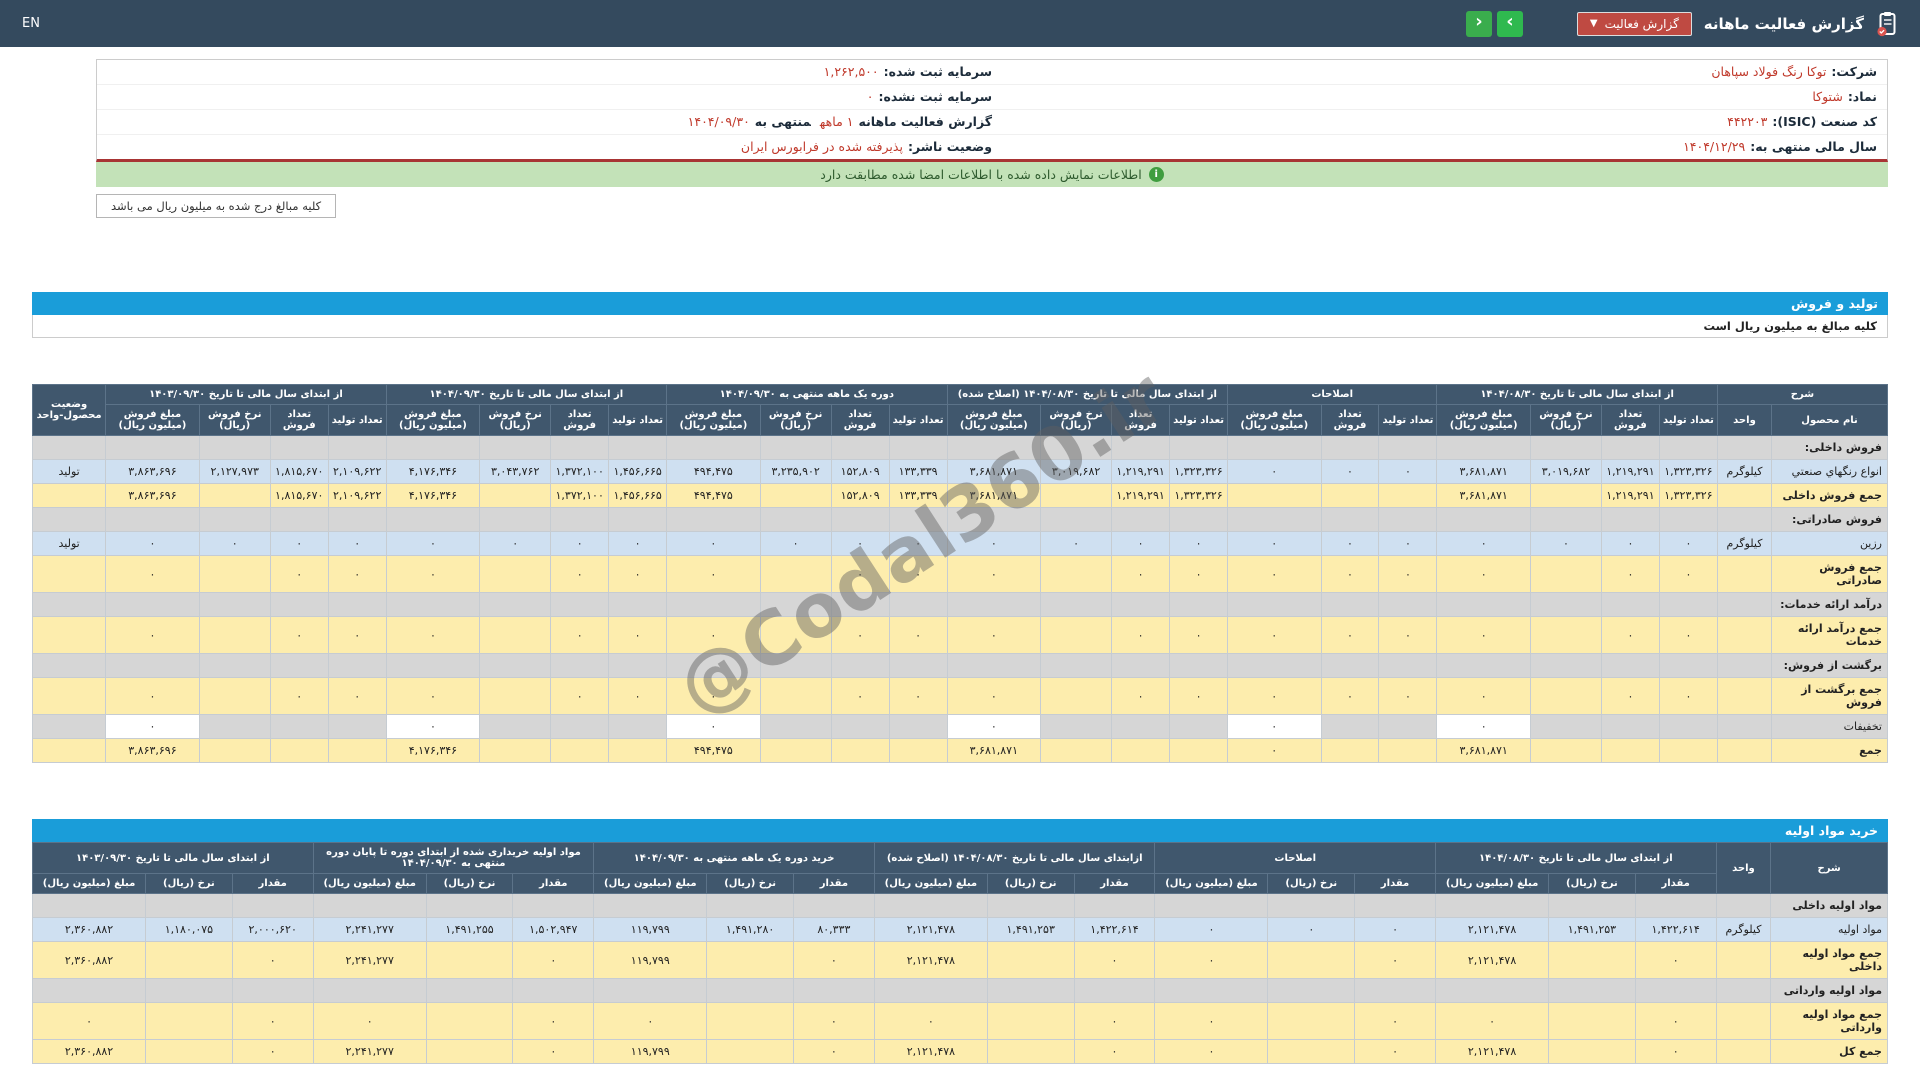 The height and width of the screenshot is (1080, 1920). What do you see at coordinates (1030, 883) in the screenshot?
I see `column-header: نرخ (ریال)` at bounding box center [1030, 883].